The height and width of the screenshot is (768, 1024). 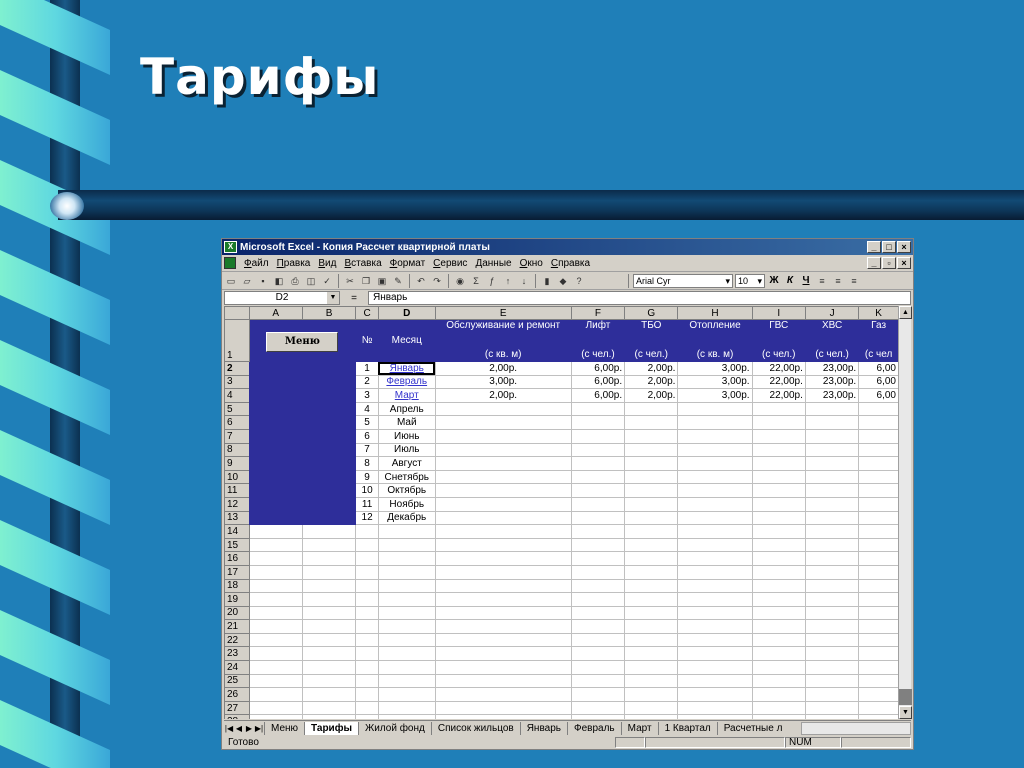 What do you see at coordinates (237, 626) in the screenshot?
I see `row-header: 21` at bounding box center [237, 626].